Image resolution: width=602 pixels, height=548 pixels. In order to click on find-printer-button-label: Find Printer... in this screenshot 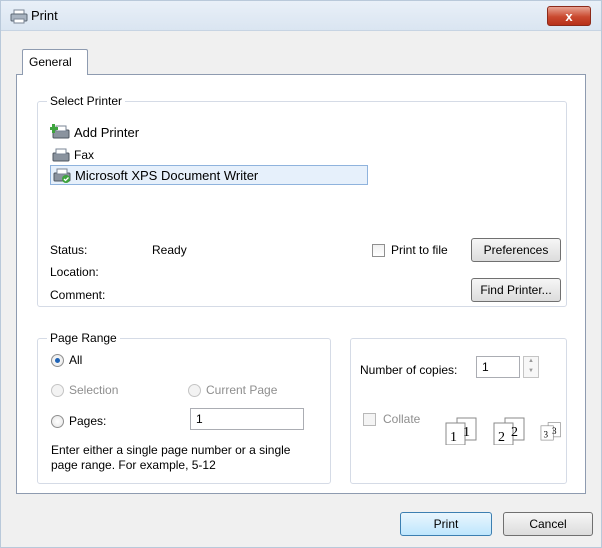, I will do `click(516, 290)`.